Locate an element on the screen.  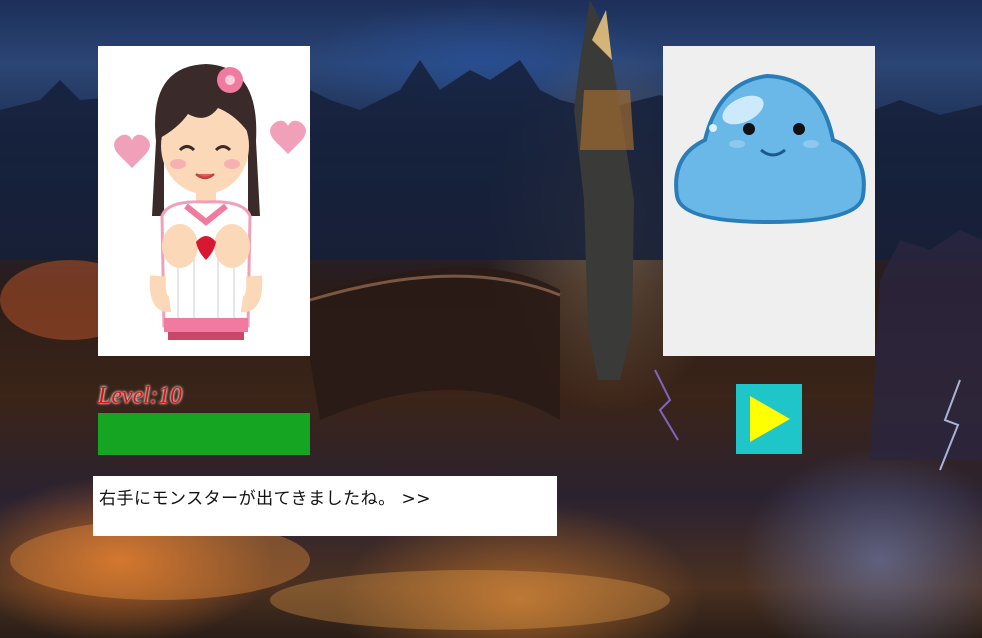
player-portrait is located at coordinates (204, 201).